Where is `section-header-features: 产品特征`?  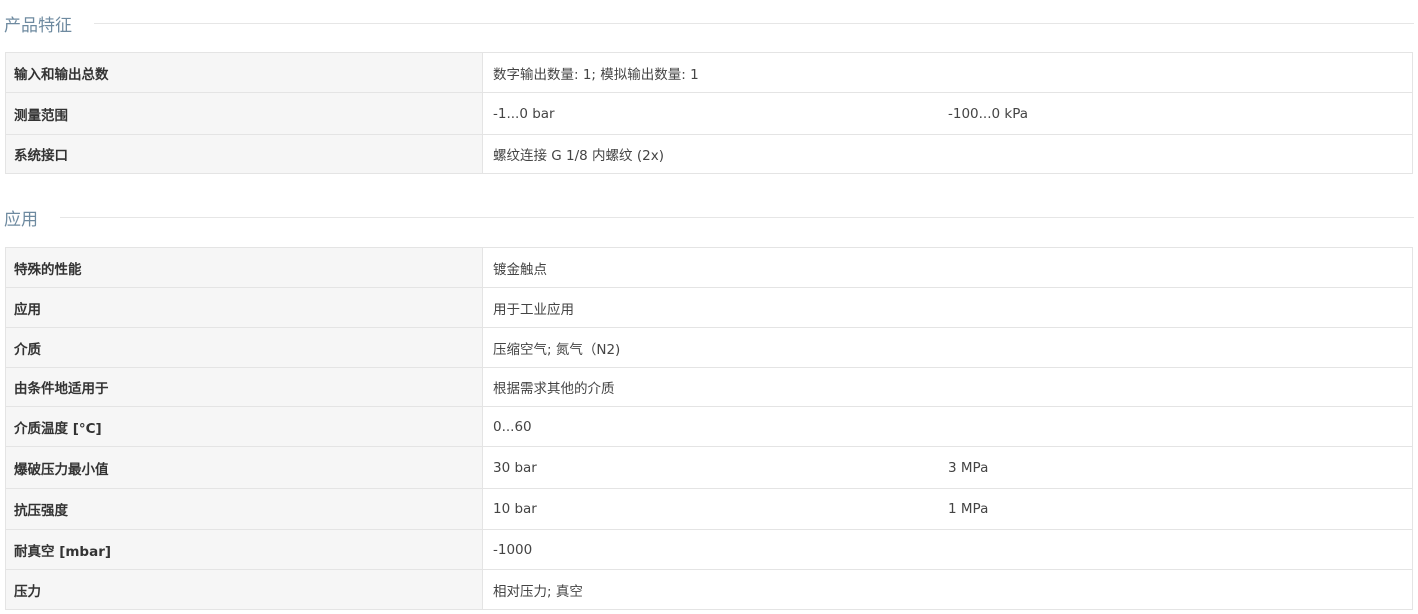 section-header-features: 产品特征 is located at coordinates (709, 23).